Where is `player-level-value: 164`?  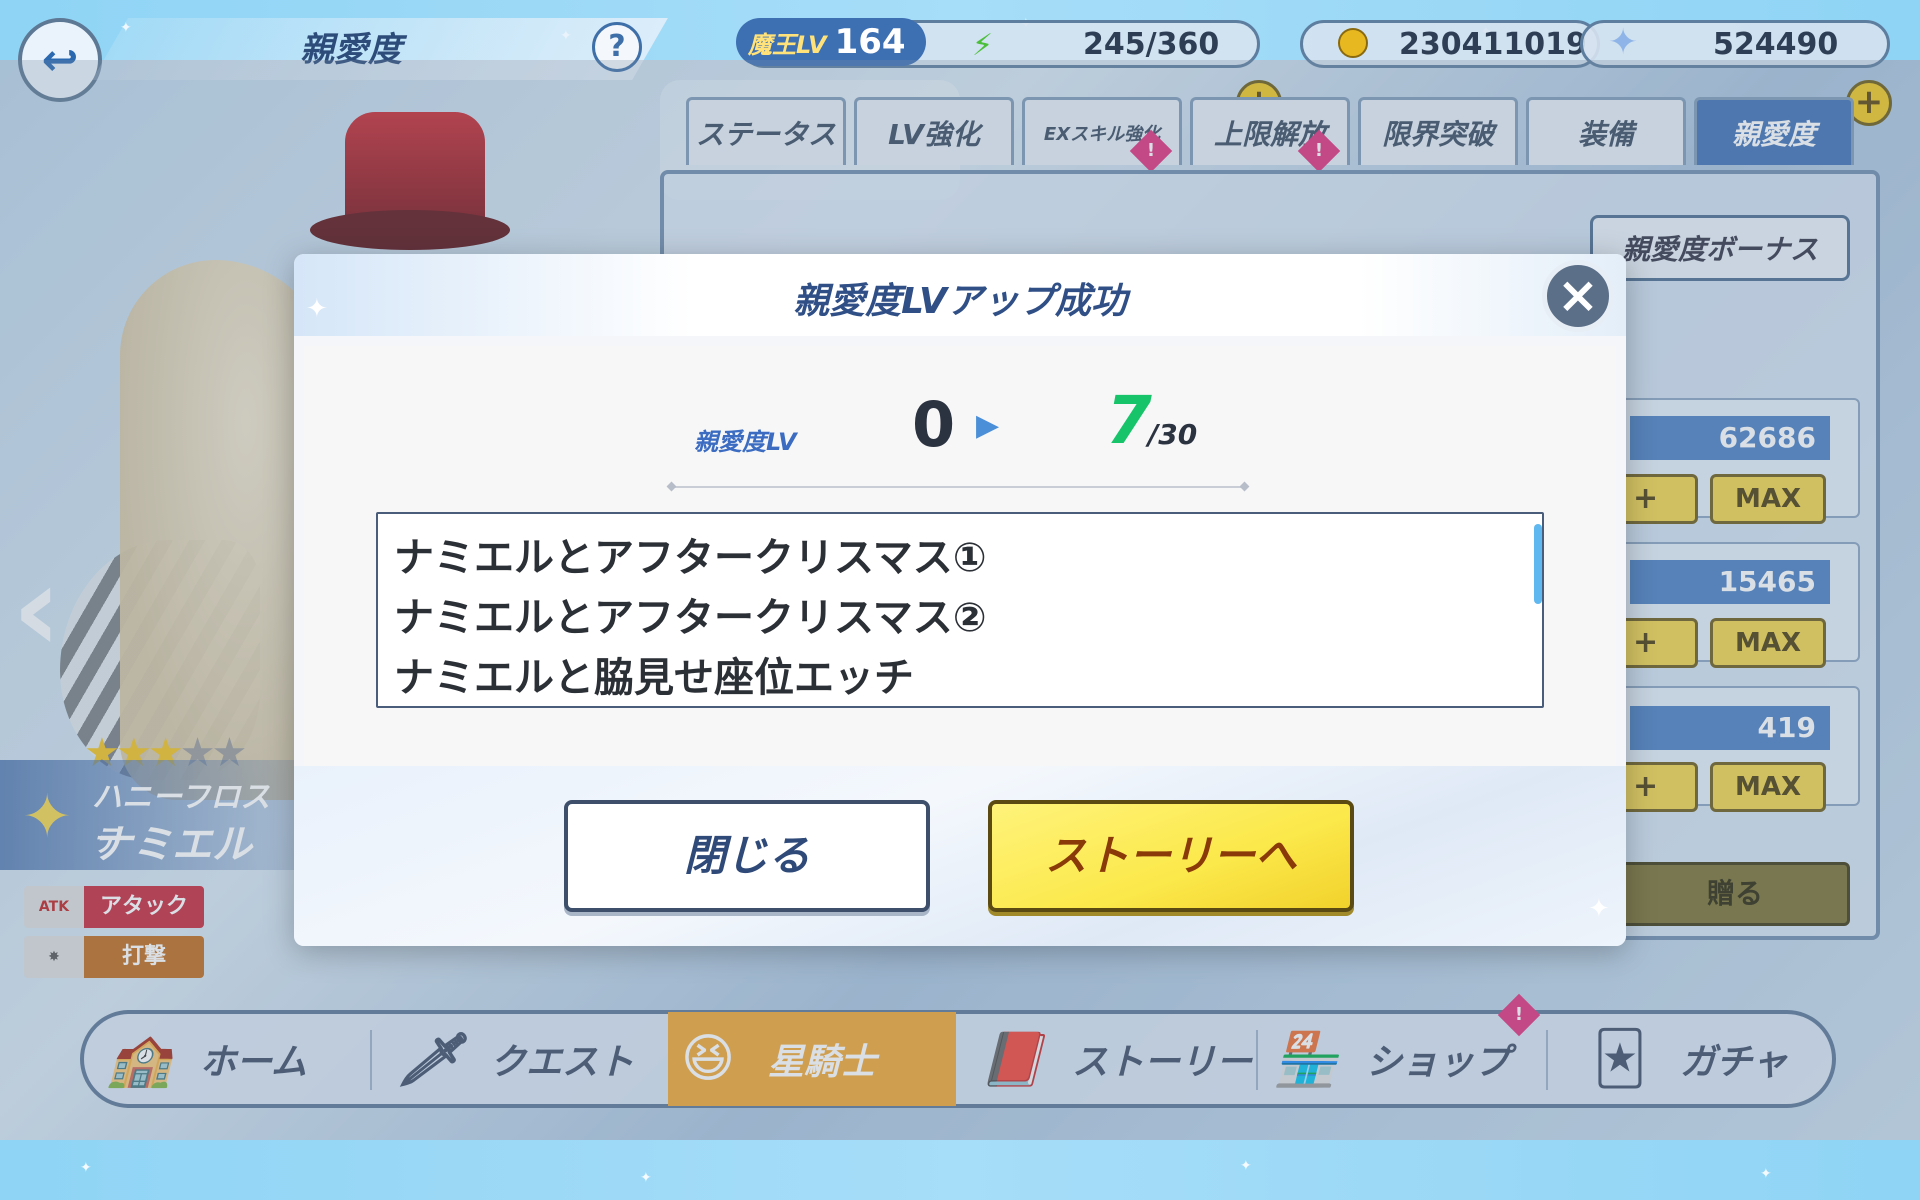 player-level-value: 164 is located at coordinates (870, 42).